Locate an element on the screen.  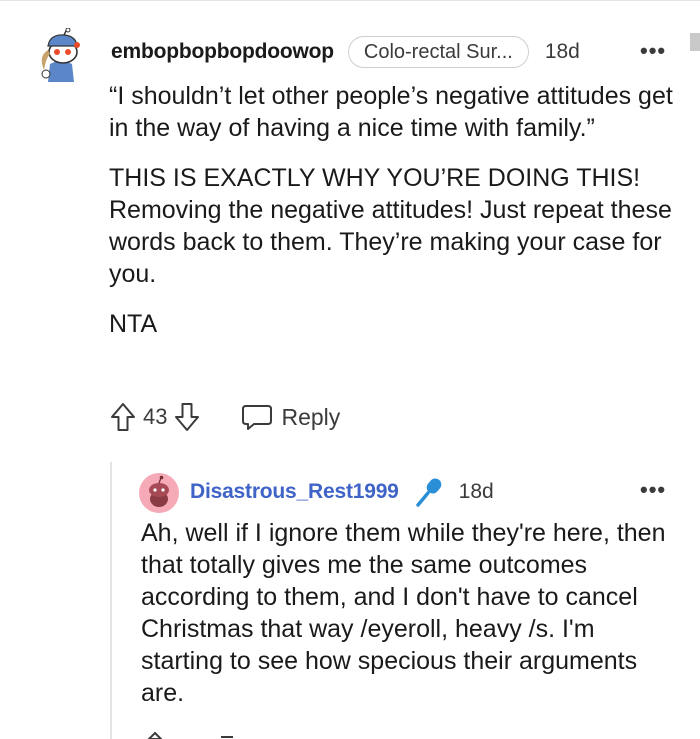
reply-header: Disastrous_Rest1999 18d is located at coordinates (342, 492).